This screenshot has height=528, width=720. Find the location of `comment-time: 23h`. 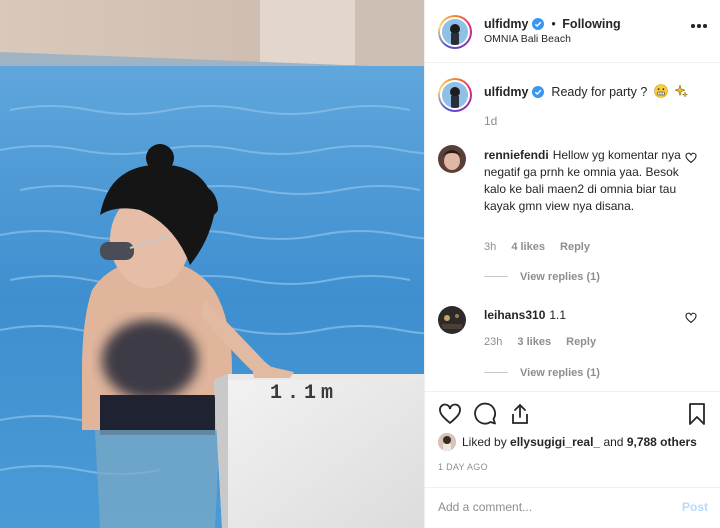

comment-time: 23h is located at coordinates (493, 342).